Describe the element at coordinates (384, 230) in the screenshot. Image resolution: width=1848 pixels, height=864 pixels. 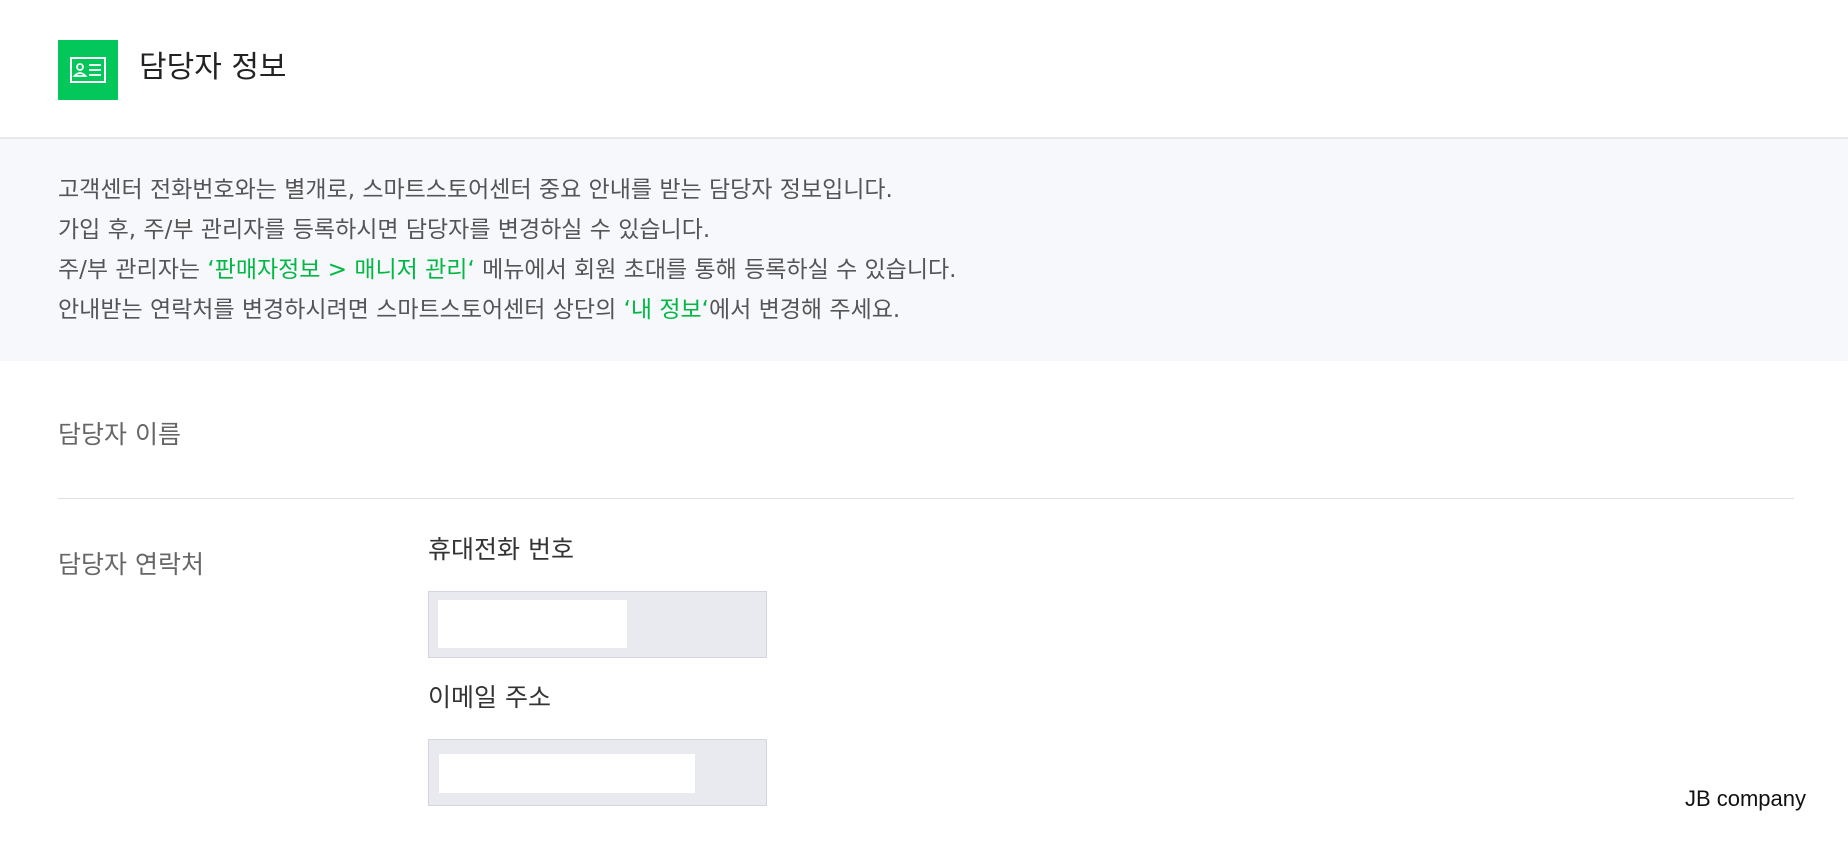
I see `notice-line-2: 가입 후, 주/부 관리자를 등록하시면 담당자를 변경하실 수 있습니다.` at that location.